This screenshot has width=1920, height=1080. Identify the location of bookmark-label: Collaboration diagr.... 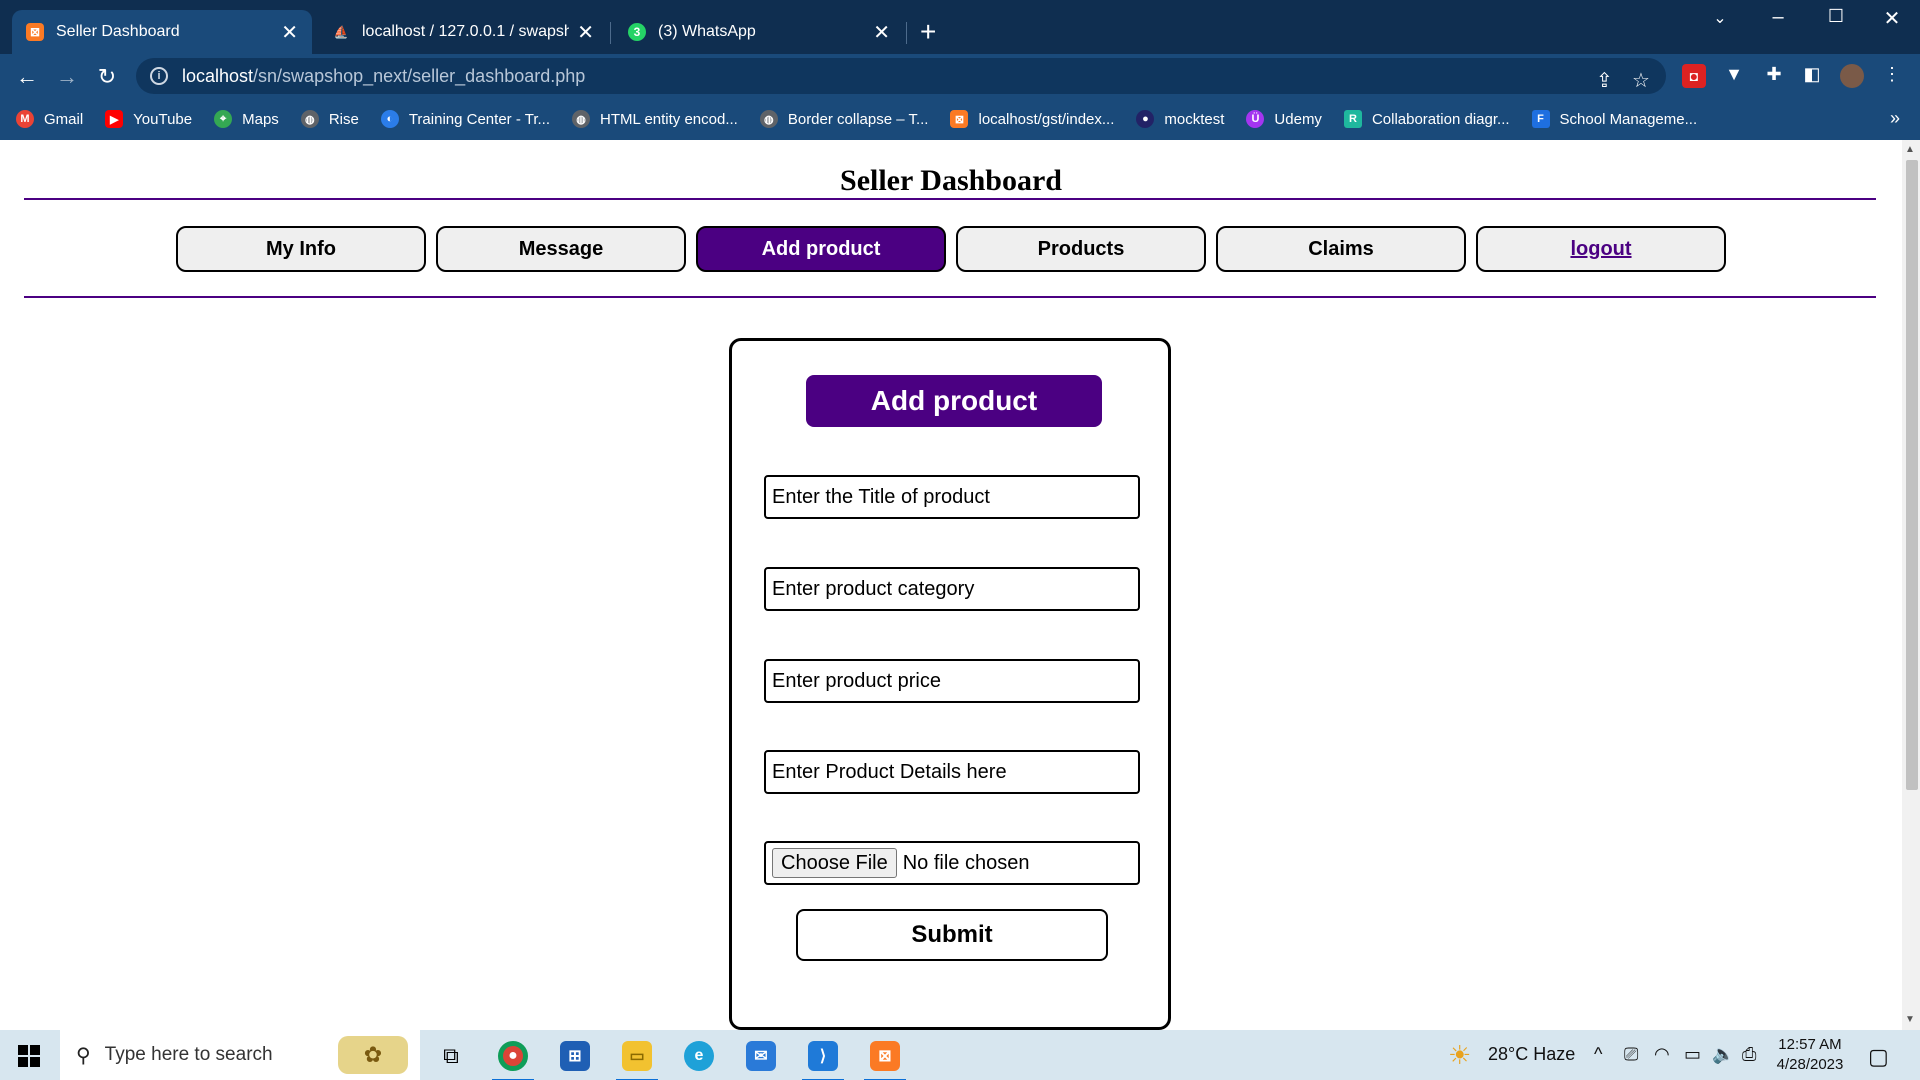
(1440, 119).